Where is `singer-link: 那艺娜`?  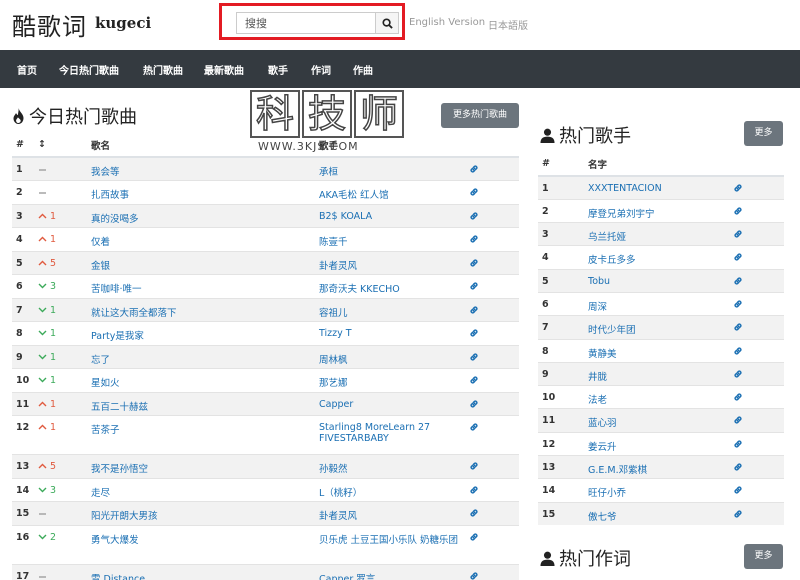 singer-link: 那艺娜 is located at coordinates (394, 380).